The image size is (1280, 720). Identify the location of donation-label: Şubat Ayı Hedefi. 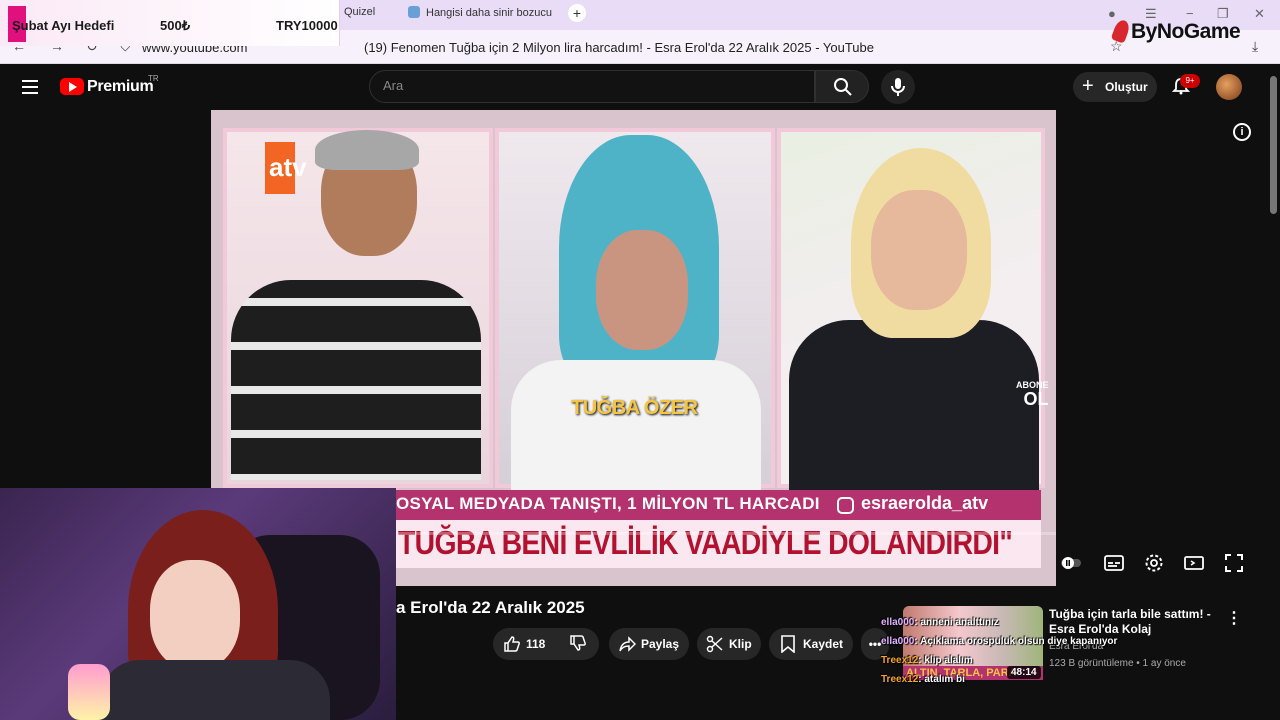
(63, 25).